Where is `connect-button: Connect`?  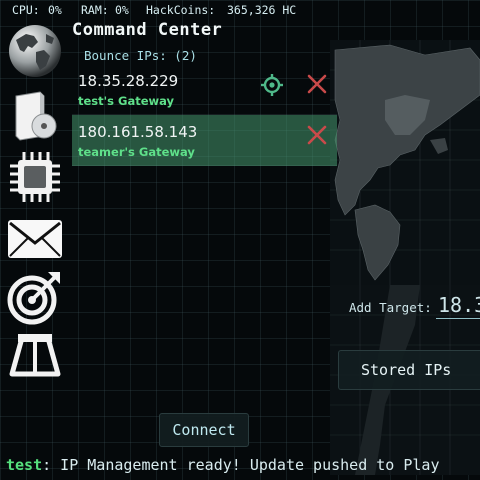 connect-button: Connect is located at coordinates (204, 430).